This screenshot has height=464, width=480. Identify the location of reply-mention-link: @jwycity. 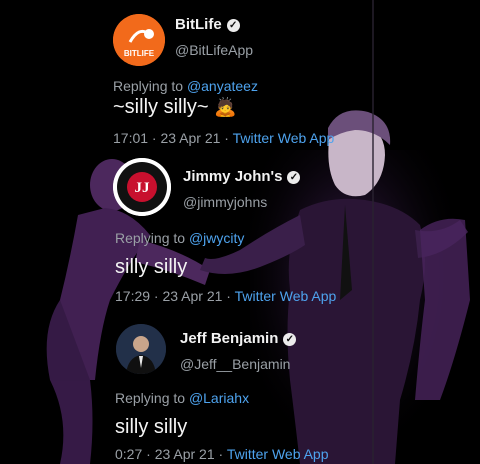
(216, 238).